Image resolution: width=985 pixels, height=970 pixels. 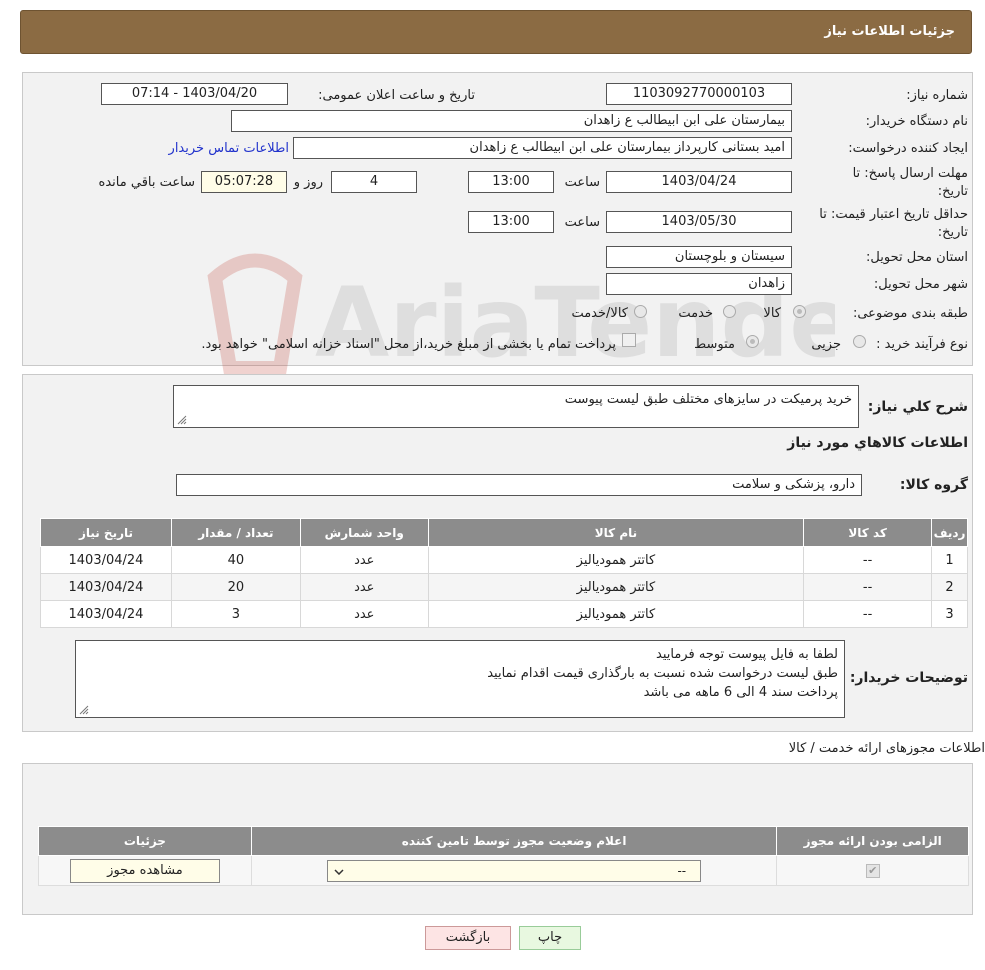 I want to click on general-description-label: شرح كلي نياز:, so click(x=917, y=407).